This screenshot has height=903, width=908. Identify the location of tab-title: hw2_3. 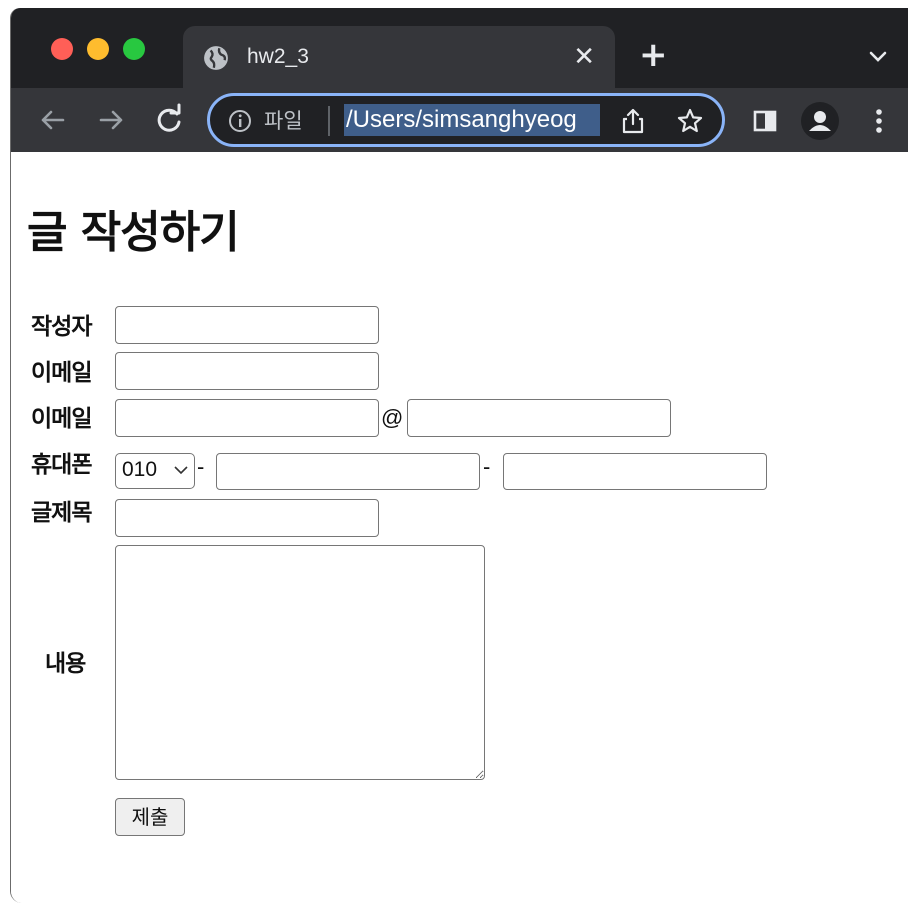
(278, 56).